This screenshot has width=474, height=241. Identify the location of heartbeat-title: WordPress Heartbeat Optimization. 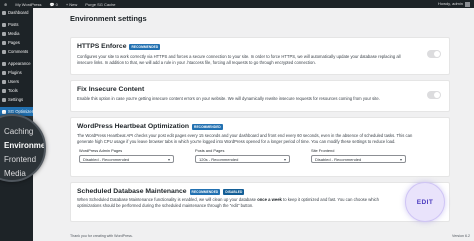
(133, 126).